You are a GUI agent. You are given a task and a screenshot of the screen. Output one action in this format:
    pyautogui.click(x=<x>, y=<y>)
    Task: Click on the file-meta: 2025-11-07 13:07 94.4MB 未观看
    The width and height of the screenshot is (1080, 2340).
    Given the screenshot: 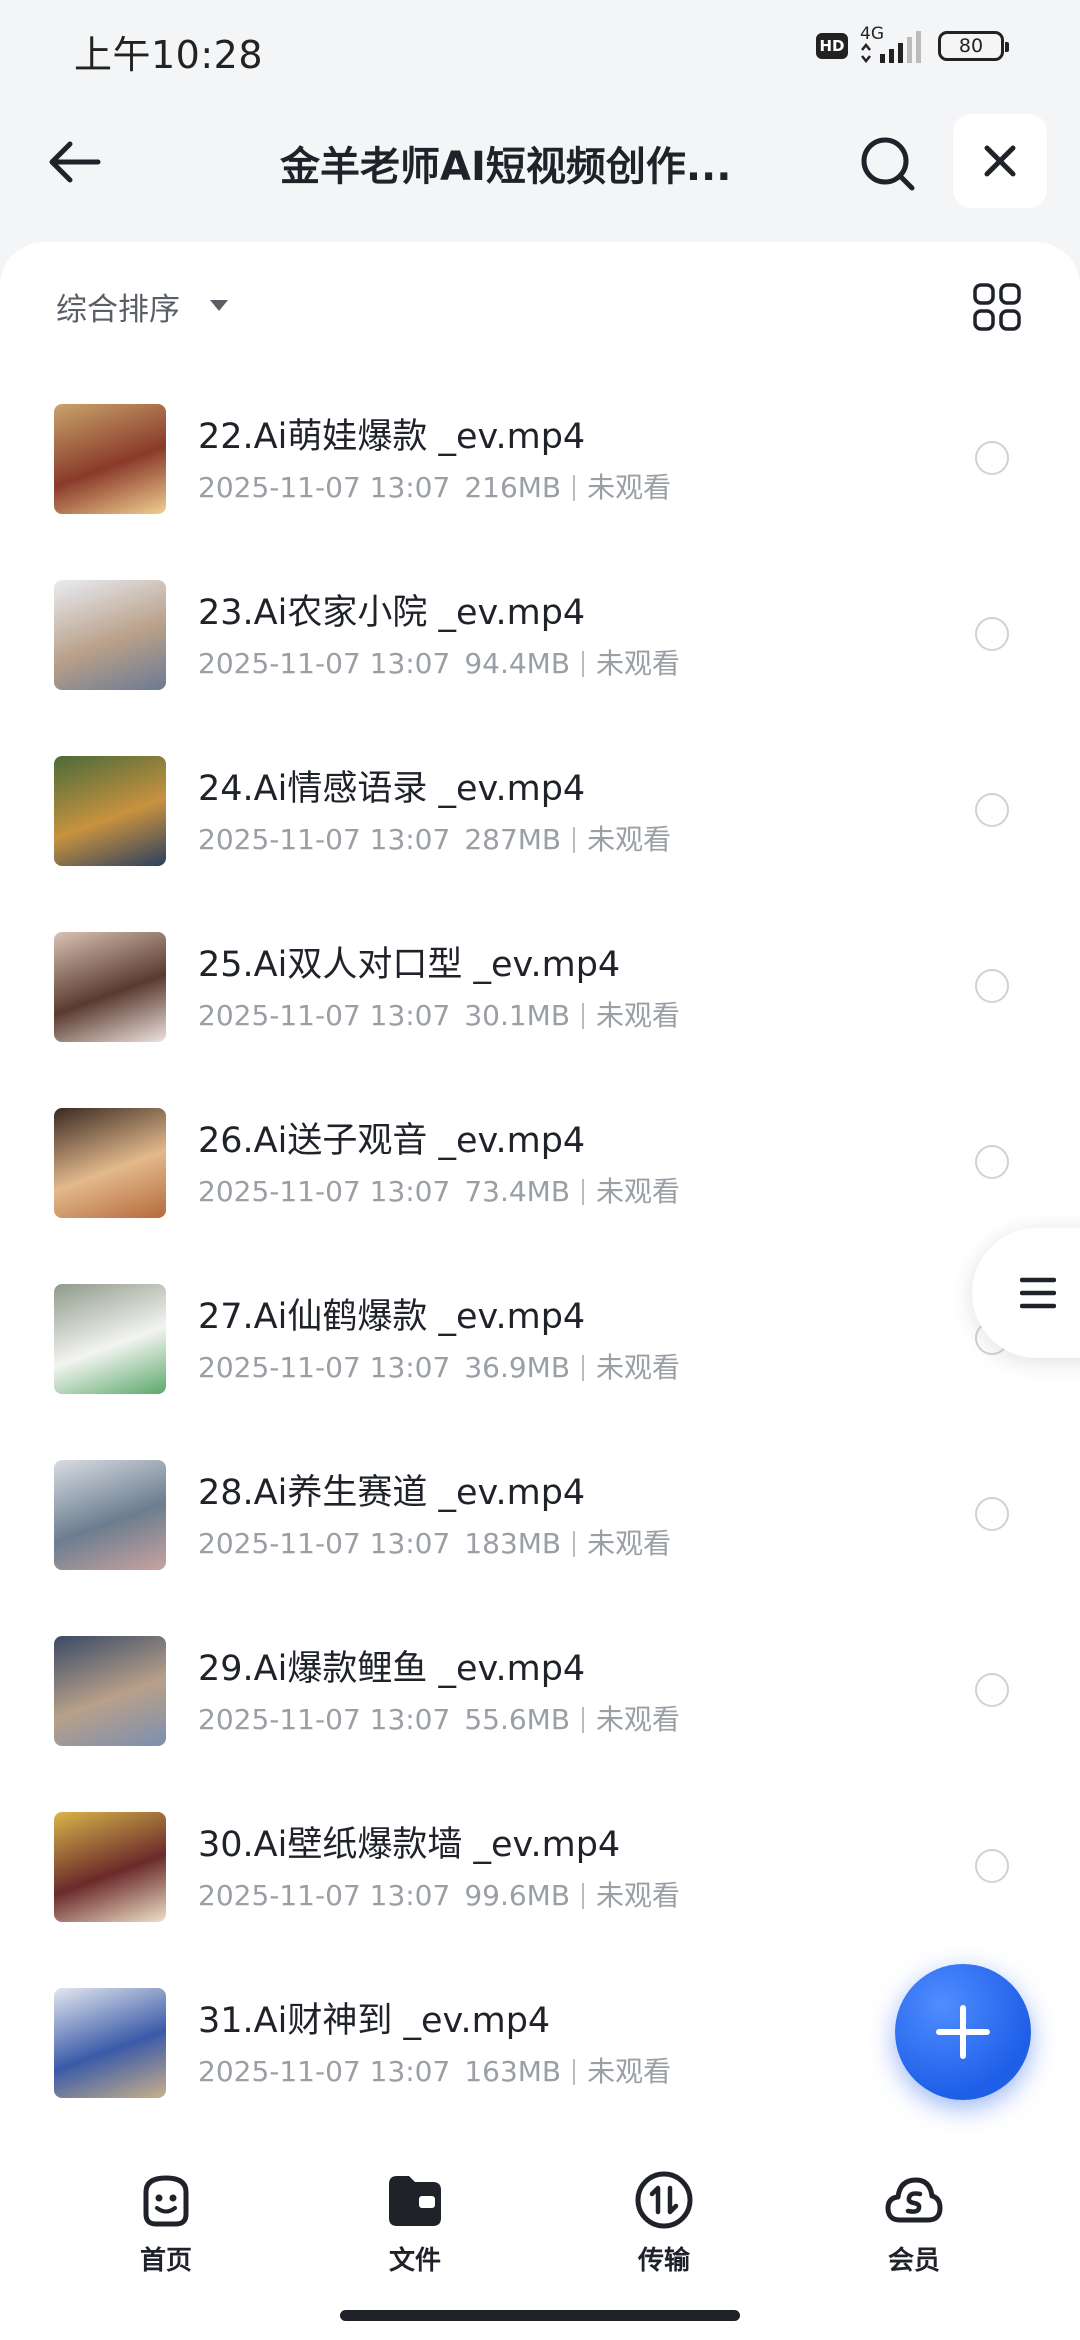 What is the action you would take?
    pyautogui.click(x=439, y=662)
    